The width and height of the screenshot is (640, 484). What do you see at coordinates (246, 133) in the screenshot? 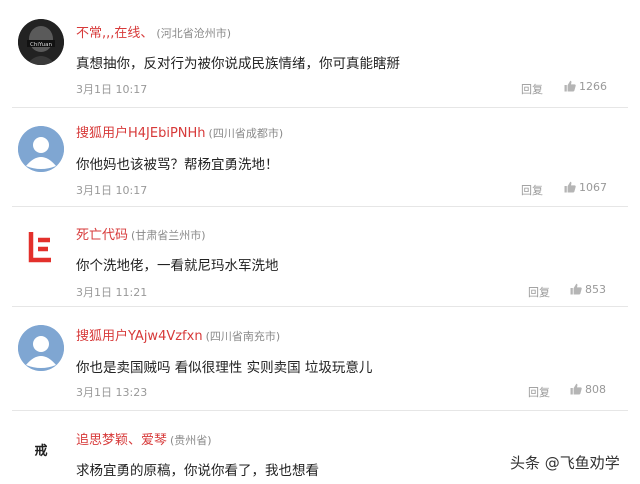
I see `location: (四川省成都市)` at bounding box center [246, 133].